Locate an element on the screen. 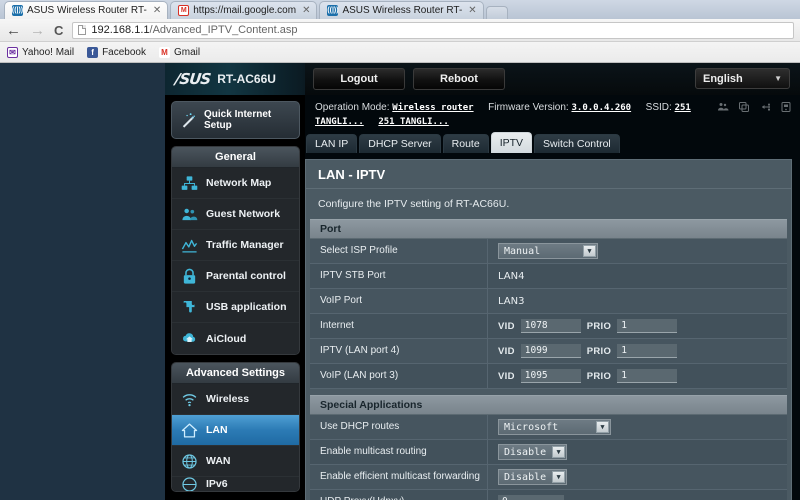  back-icon: ← is located at coordinates (13, 30).